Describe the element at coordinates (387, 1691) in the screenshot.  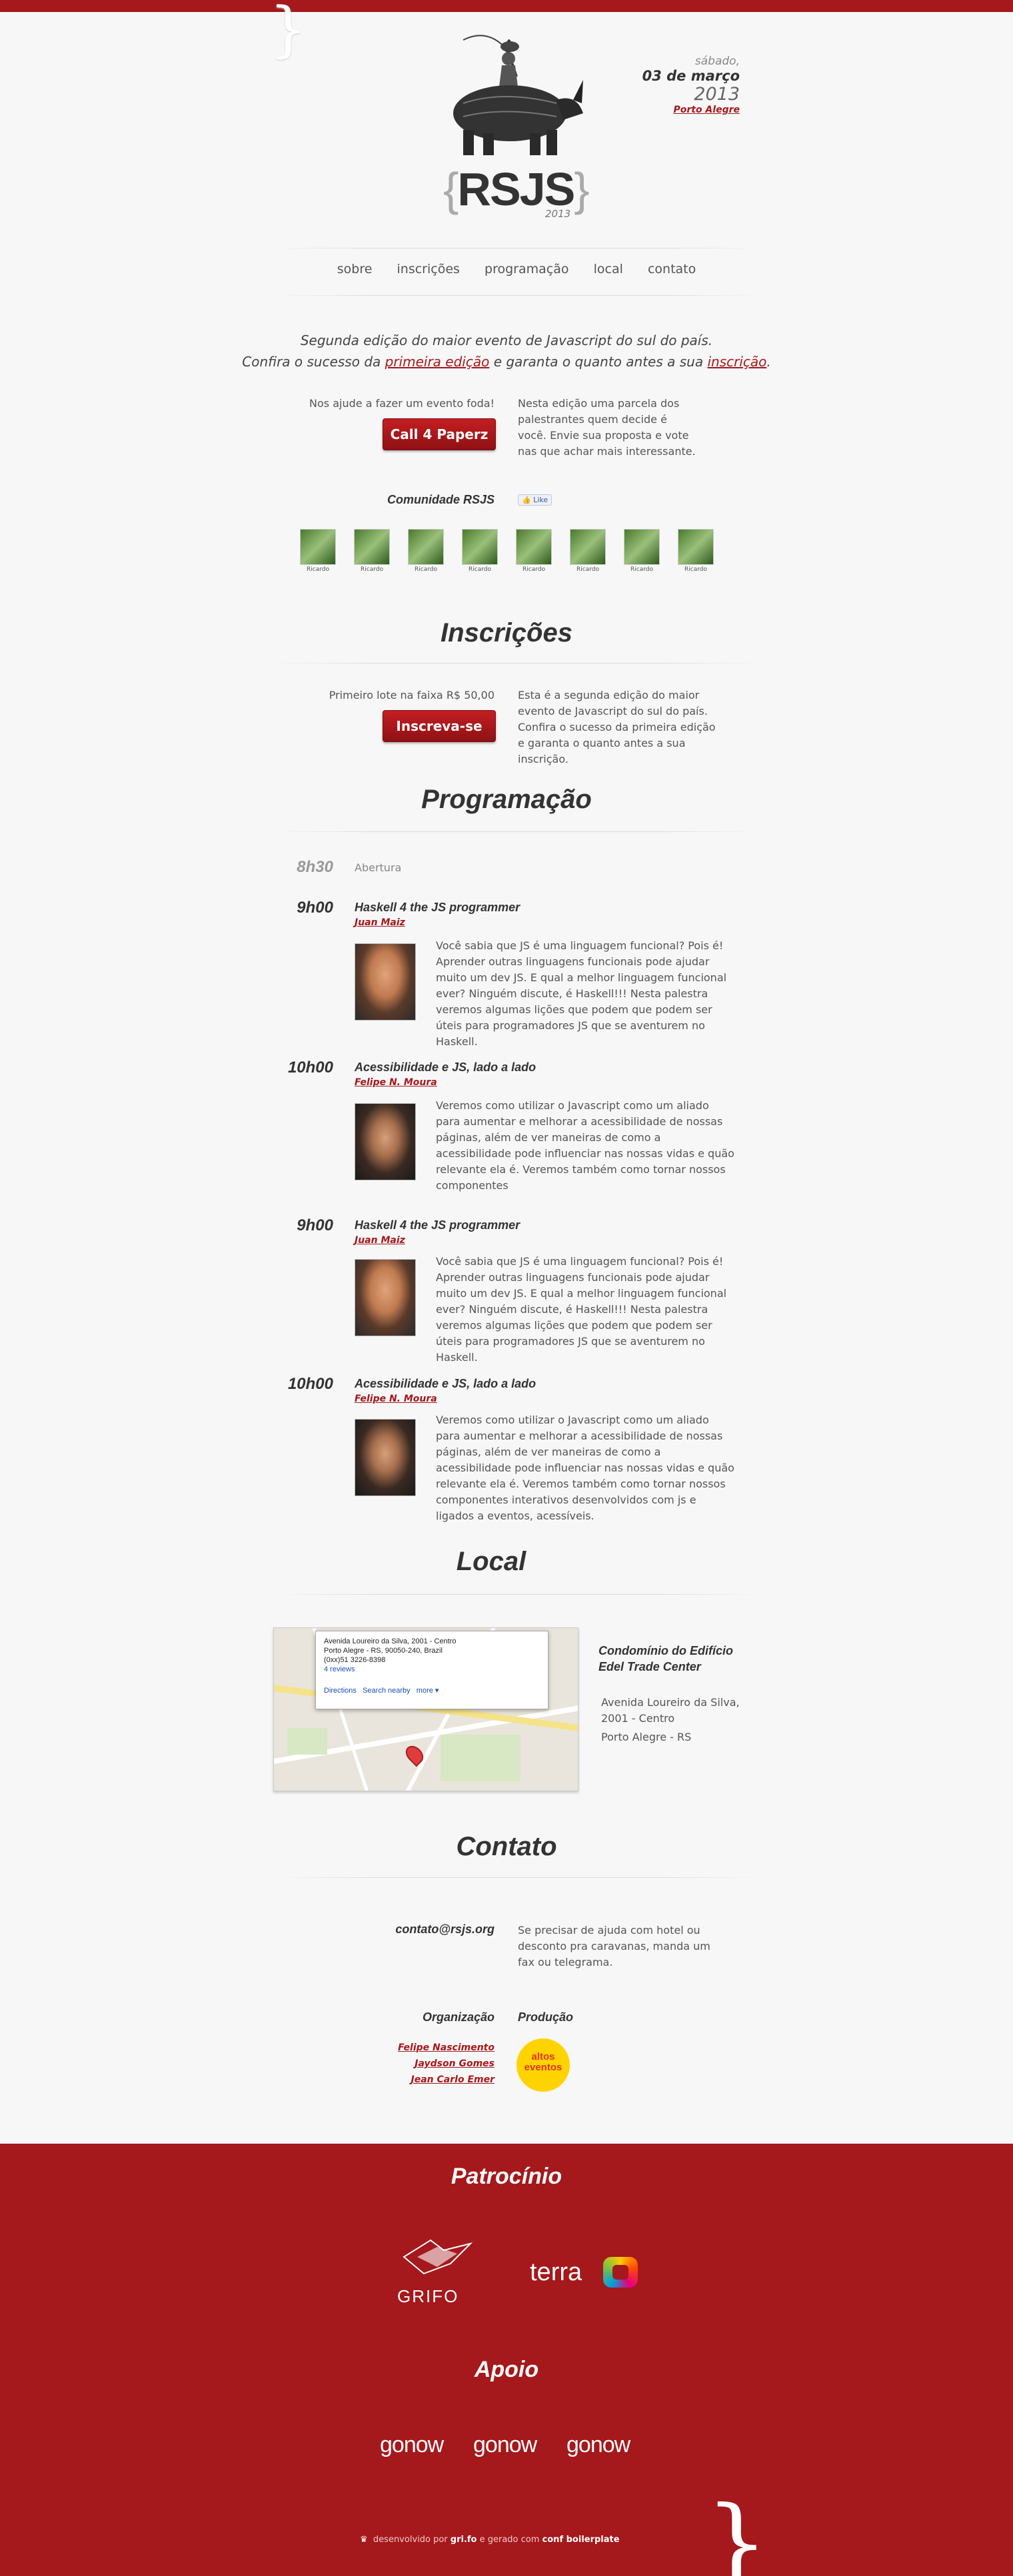
I see `popup-search-nearby-link: Search nearby` at that location.